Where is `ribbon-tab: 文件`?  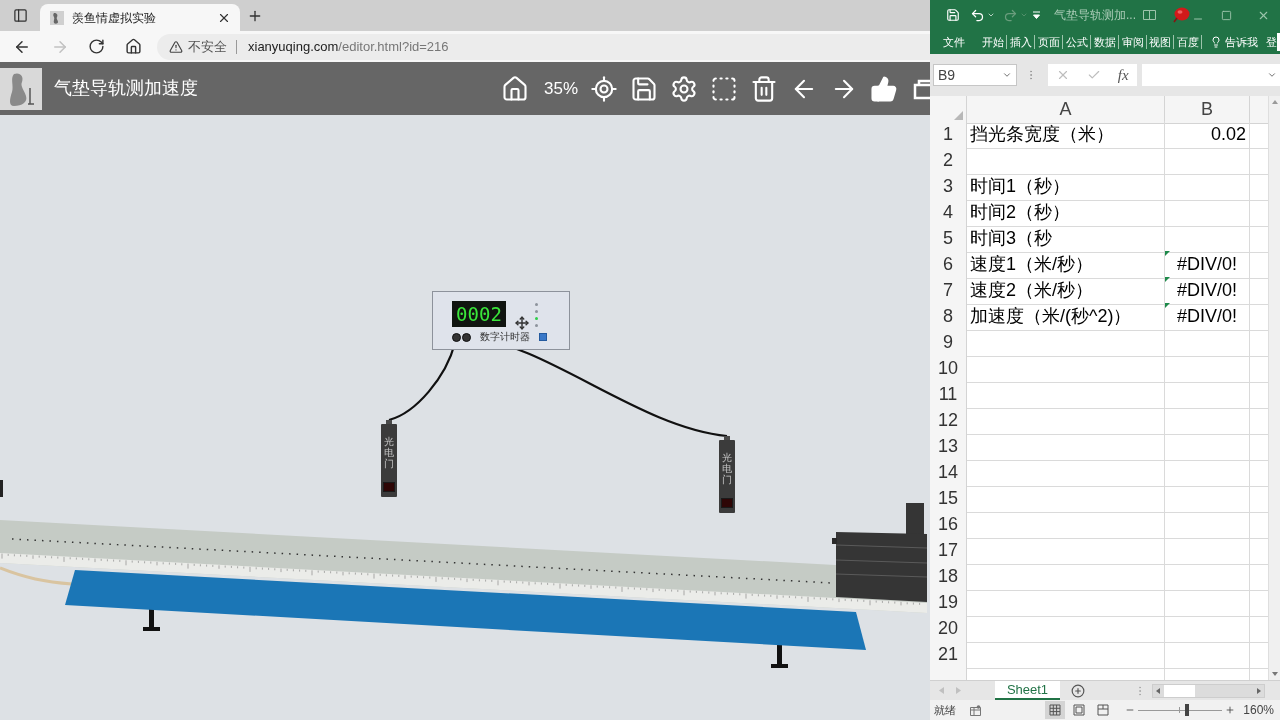
ribbon-tab: 文件 is located at coordinates (954, 42).